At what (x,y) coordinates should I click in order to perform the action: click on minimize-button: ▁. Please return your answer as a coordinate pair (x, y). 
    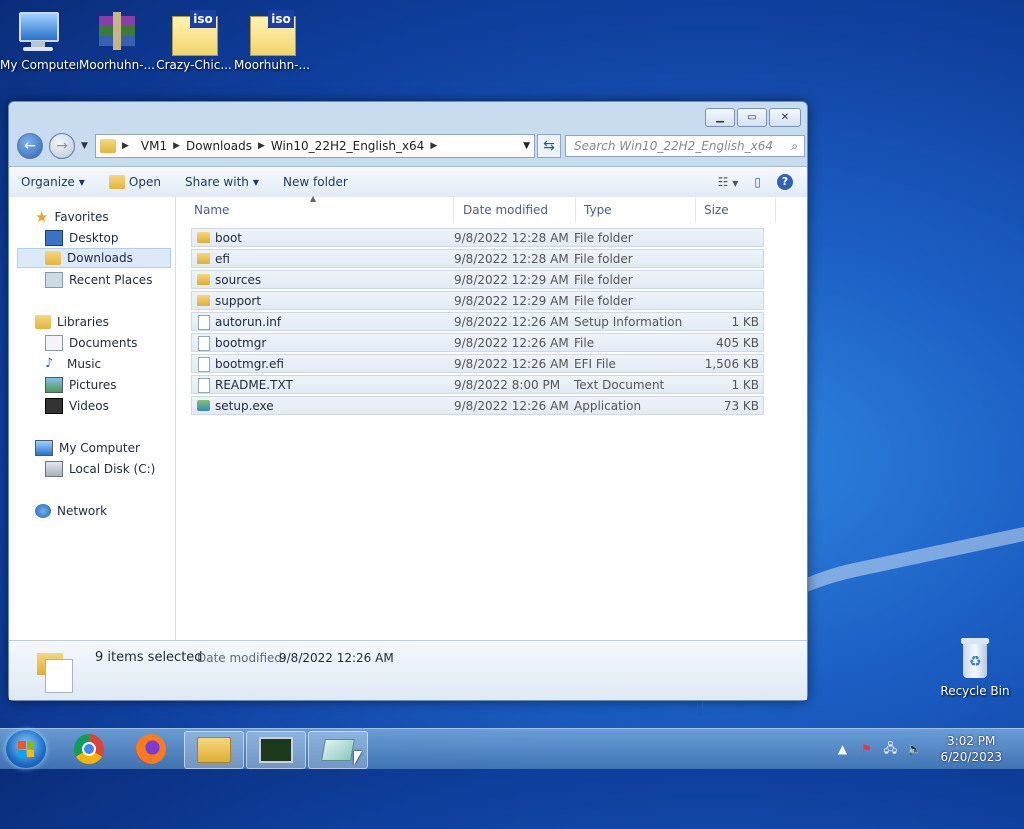
    Looking at the image, I should click on (720, 117).